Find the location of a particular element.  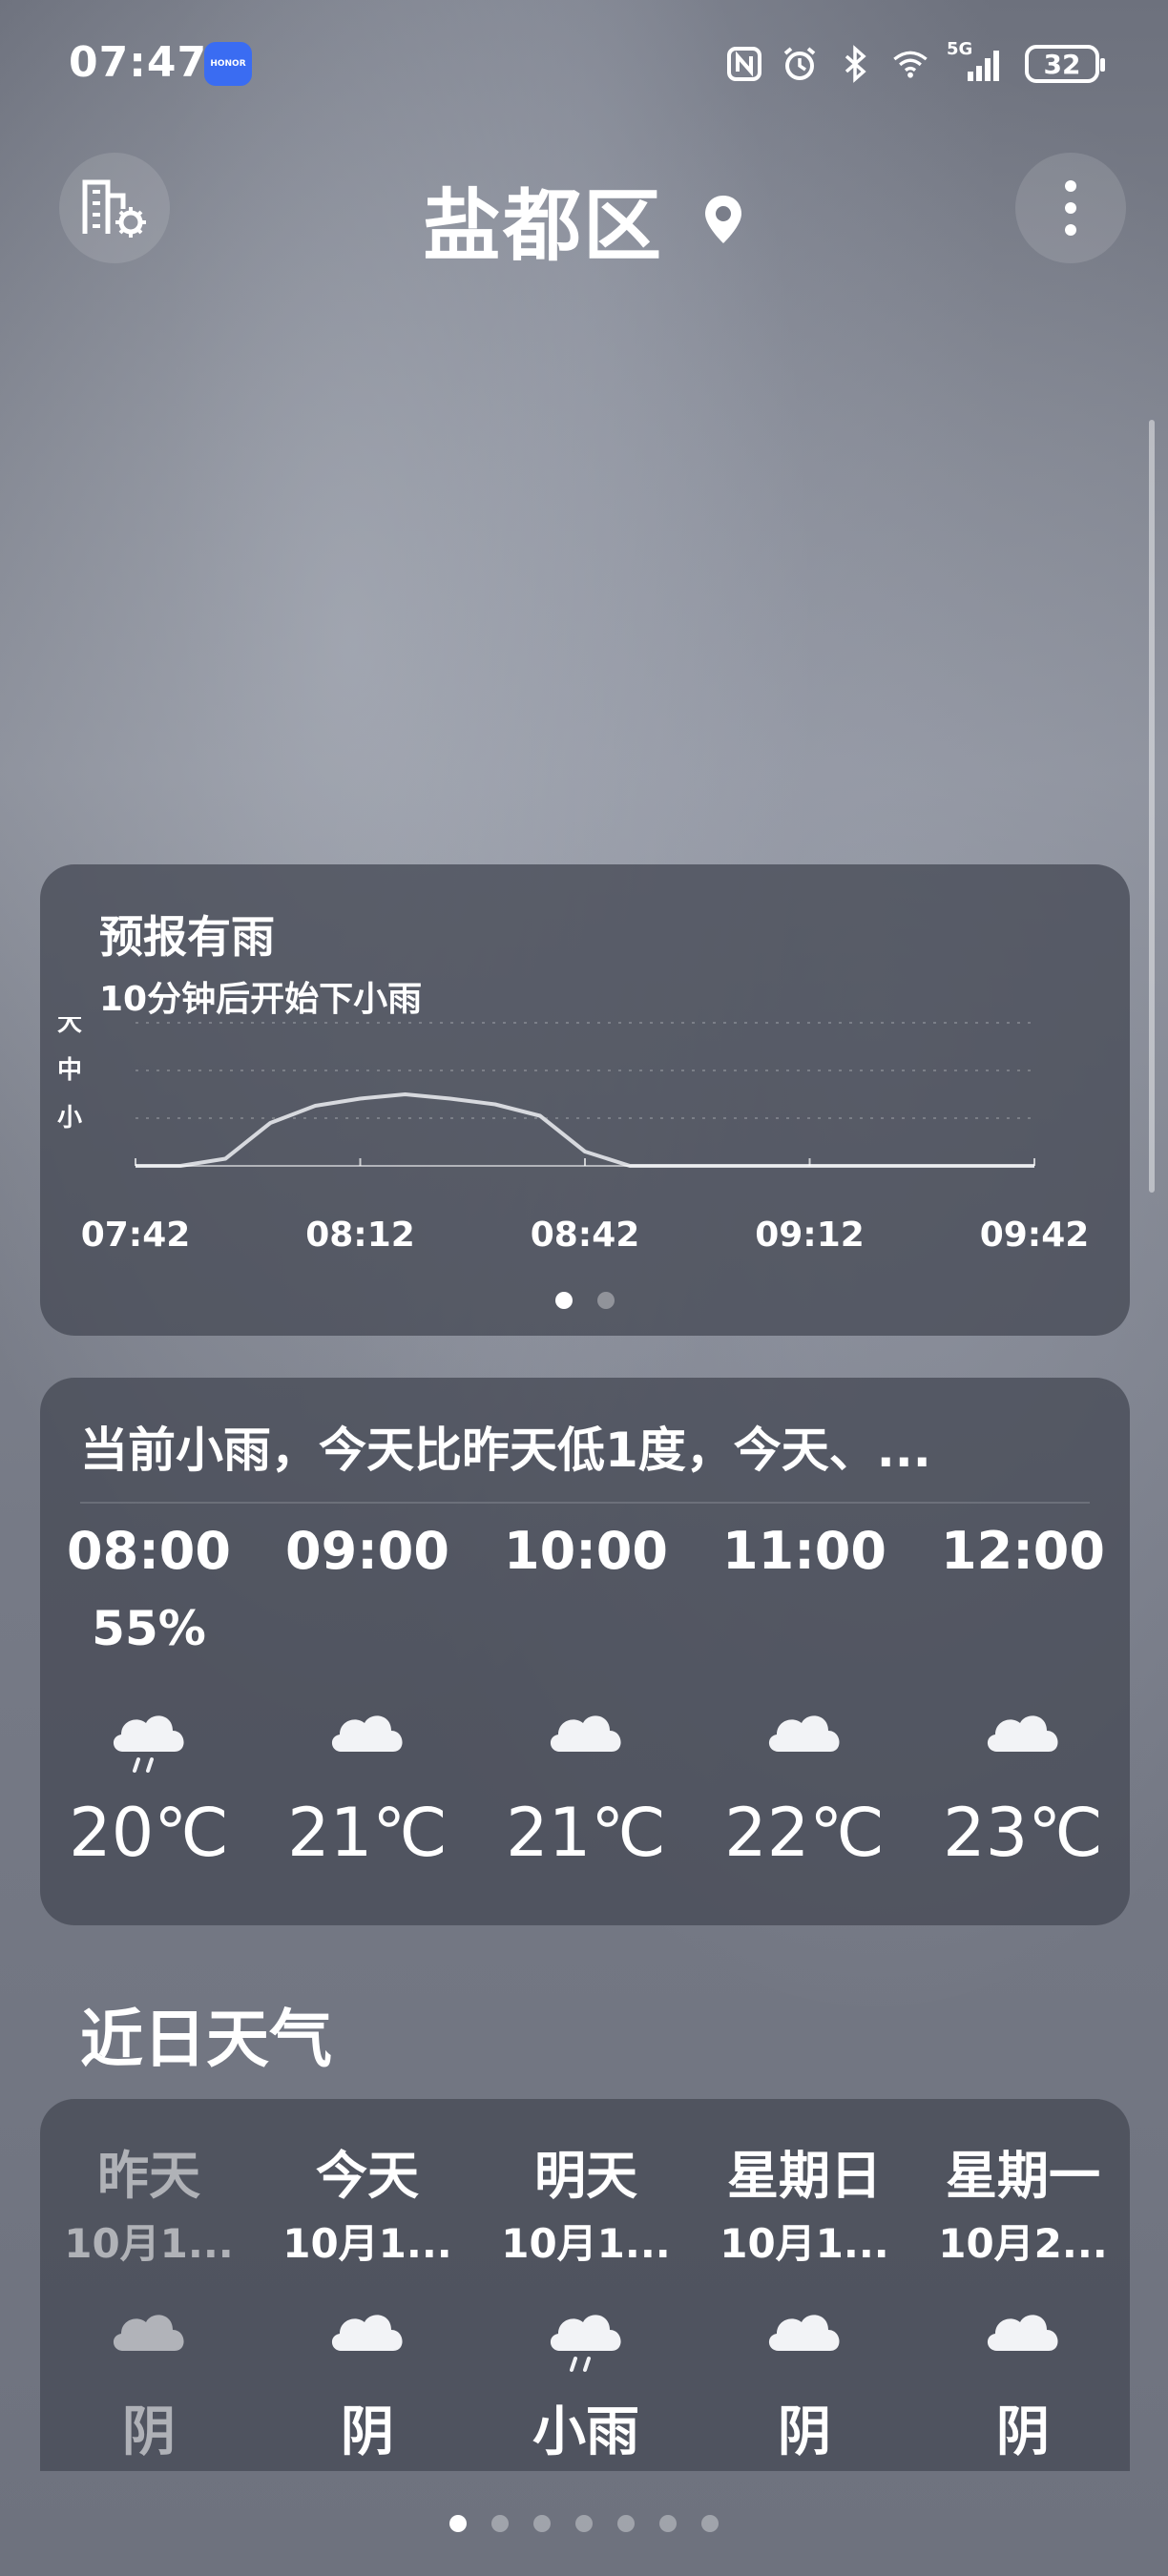

more-vertical-icon is located at coordinates (1070, 208).